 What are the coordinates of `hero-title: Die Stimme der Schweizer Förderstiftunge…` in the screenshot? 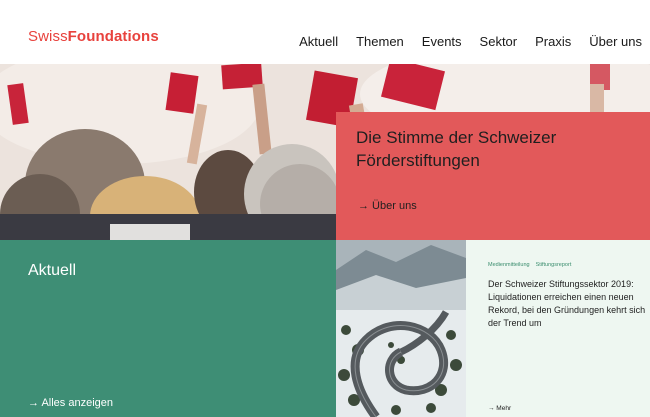 It's located at (456, 149).